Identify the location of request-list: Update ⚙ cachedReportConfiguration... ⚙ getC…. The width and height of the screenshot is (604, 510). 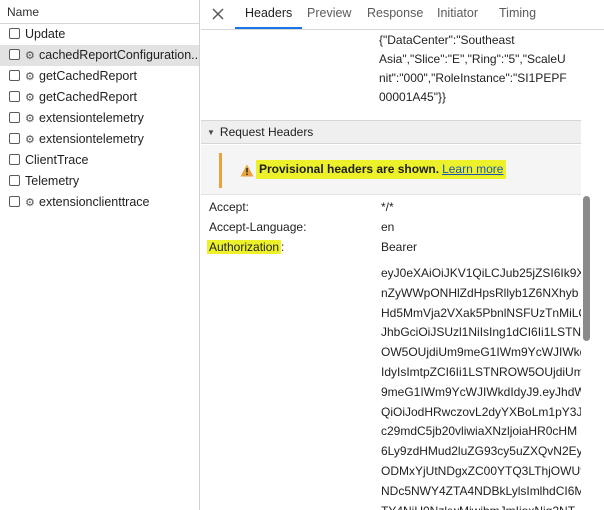
(99, 118).